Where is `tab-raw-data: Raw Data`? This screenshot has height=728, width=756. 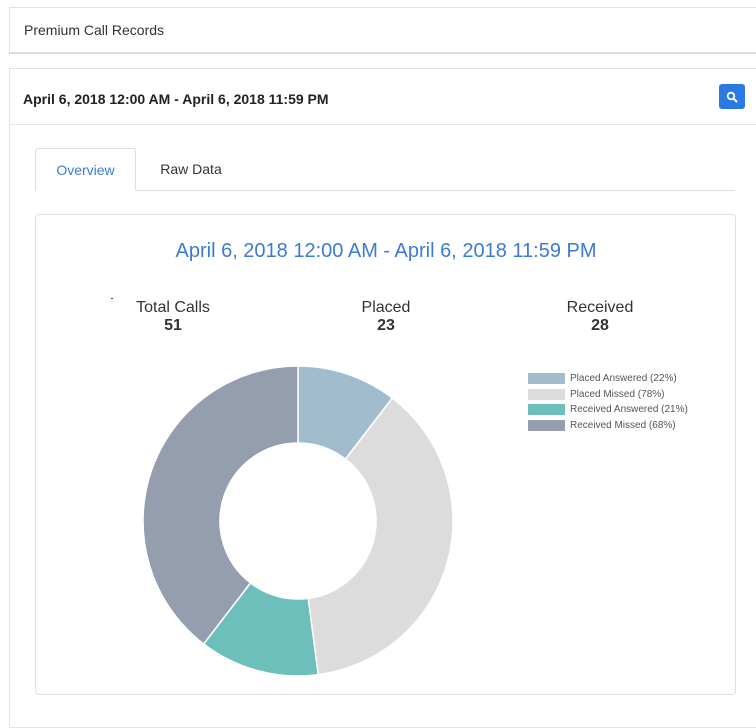 tab-raw-data: Raw Data is located at coordinates (191, 169).